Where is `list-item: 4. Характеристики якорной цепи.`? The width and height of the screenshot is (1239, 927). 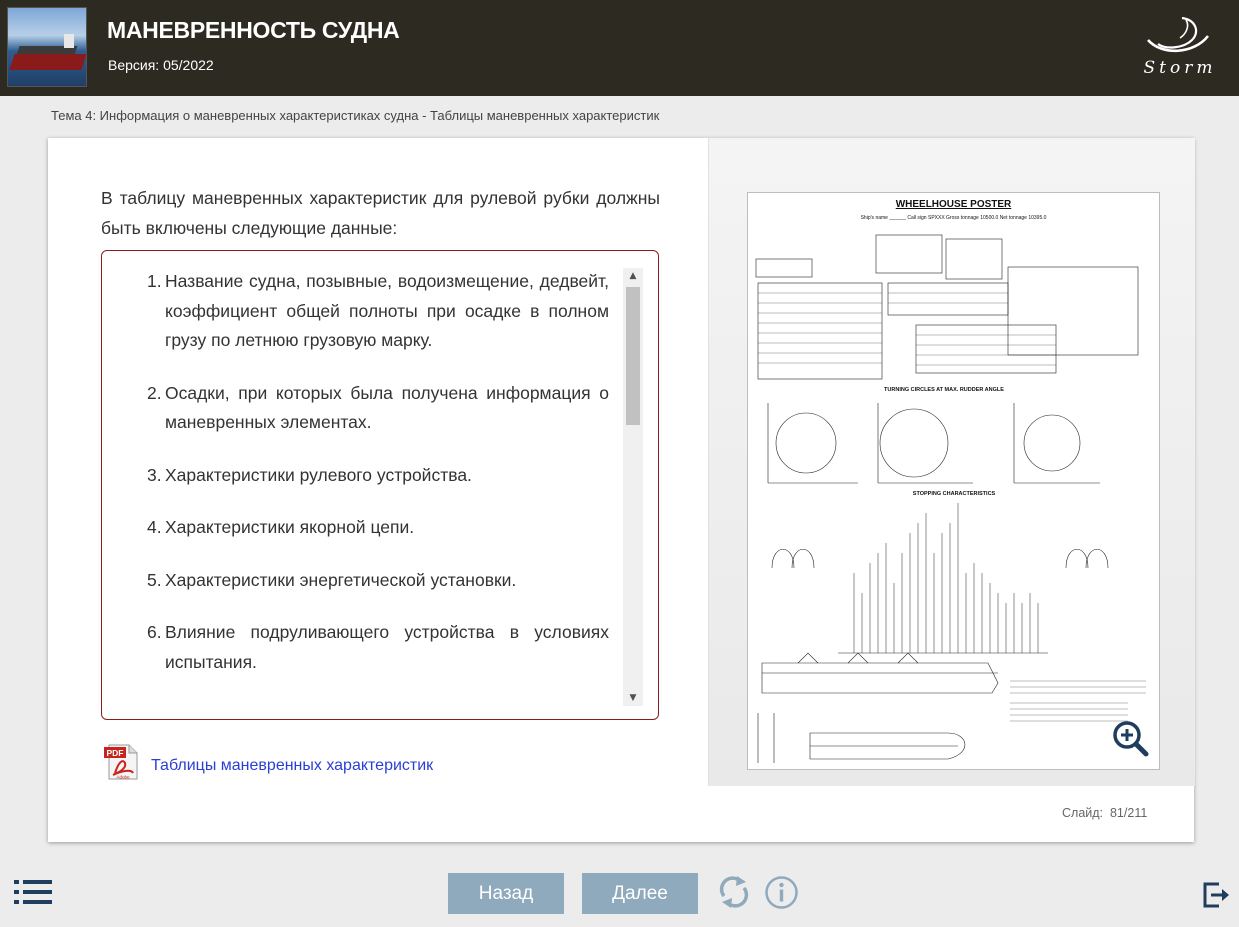
list-item: 4. Характеристики якорной цепи. is located at coordinates (281, 527).